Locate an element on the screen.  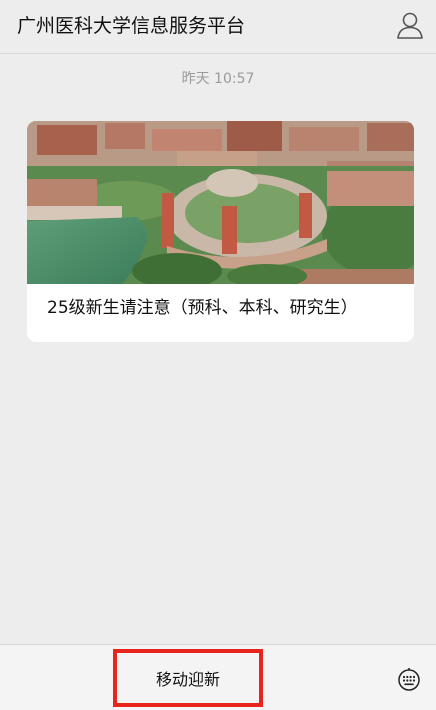
mobile-enrollment-menu-button: 移动迎新 is located at coordinates (188, 678).